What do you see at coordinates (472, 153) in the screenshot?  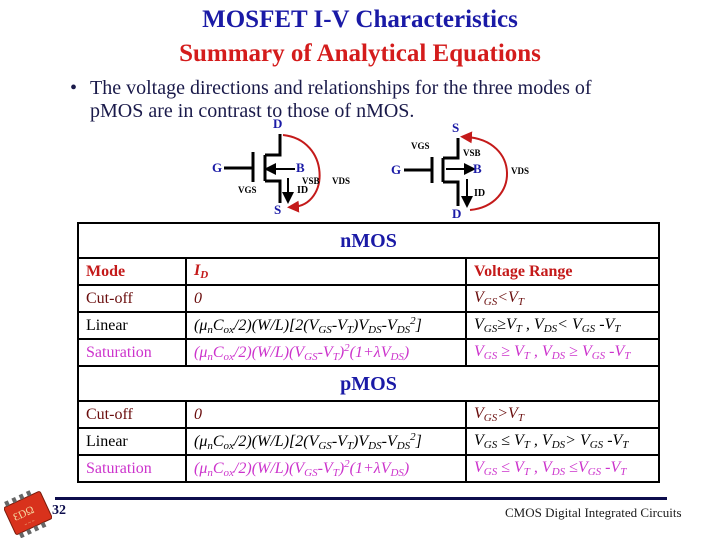 I see `pmos-vsb-label: VSB` at bounding box center [472, 153].